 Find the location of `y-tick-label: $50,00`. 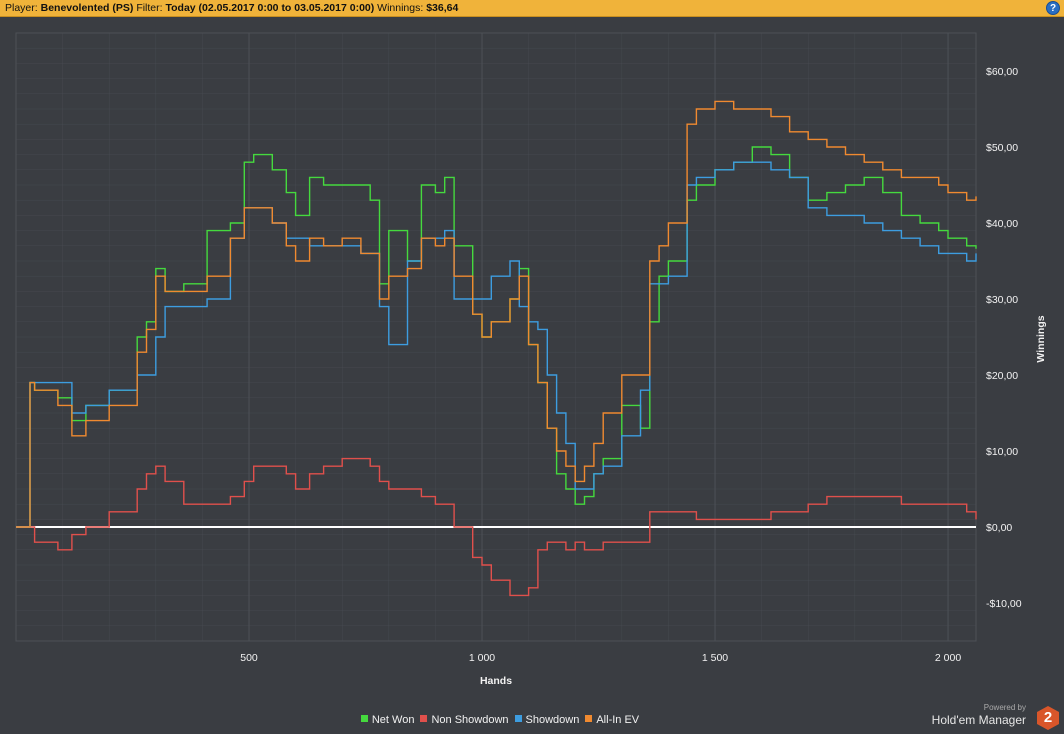

y-tick-label: $50,00 is located at coordinates (1002, 148).